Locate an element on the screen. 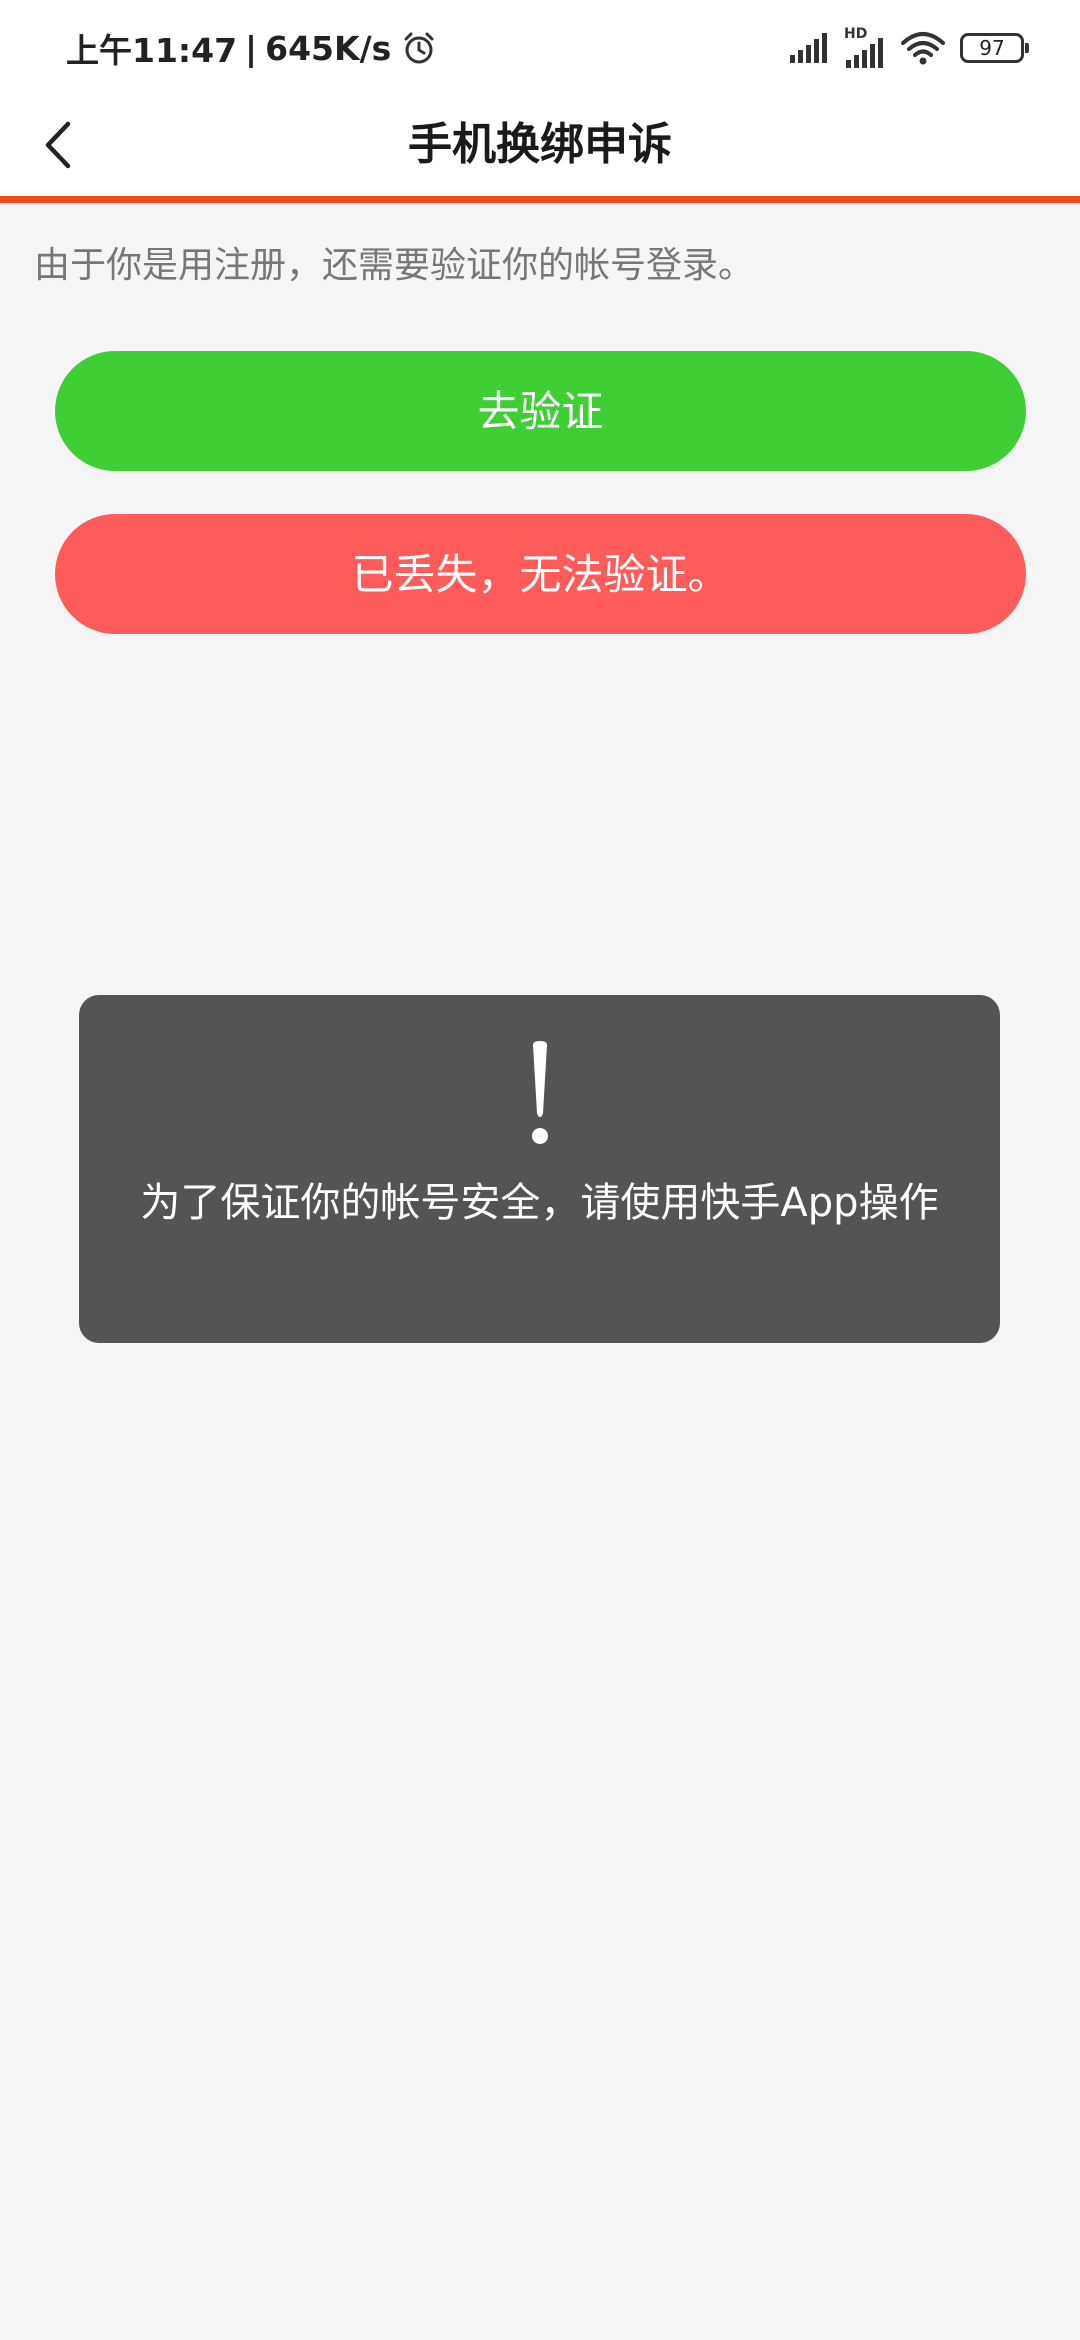 The width and height of the screenshot is (1080, 2340). toast-text: 为了保证你的帐号安全，请使用快手App操作 is located at coordinates (539, 1203).